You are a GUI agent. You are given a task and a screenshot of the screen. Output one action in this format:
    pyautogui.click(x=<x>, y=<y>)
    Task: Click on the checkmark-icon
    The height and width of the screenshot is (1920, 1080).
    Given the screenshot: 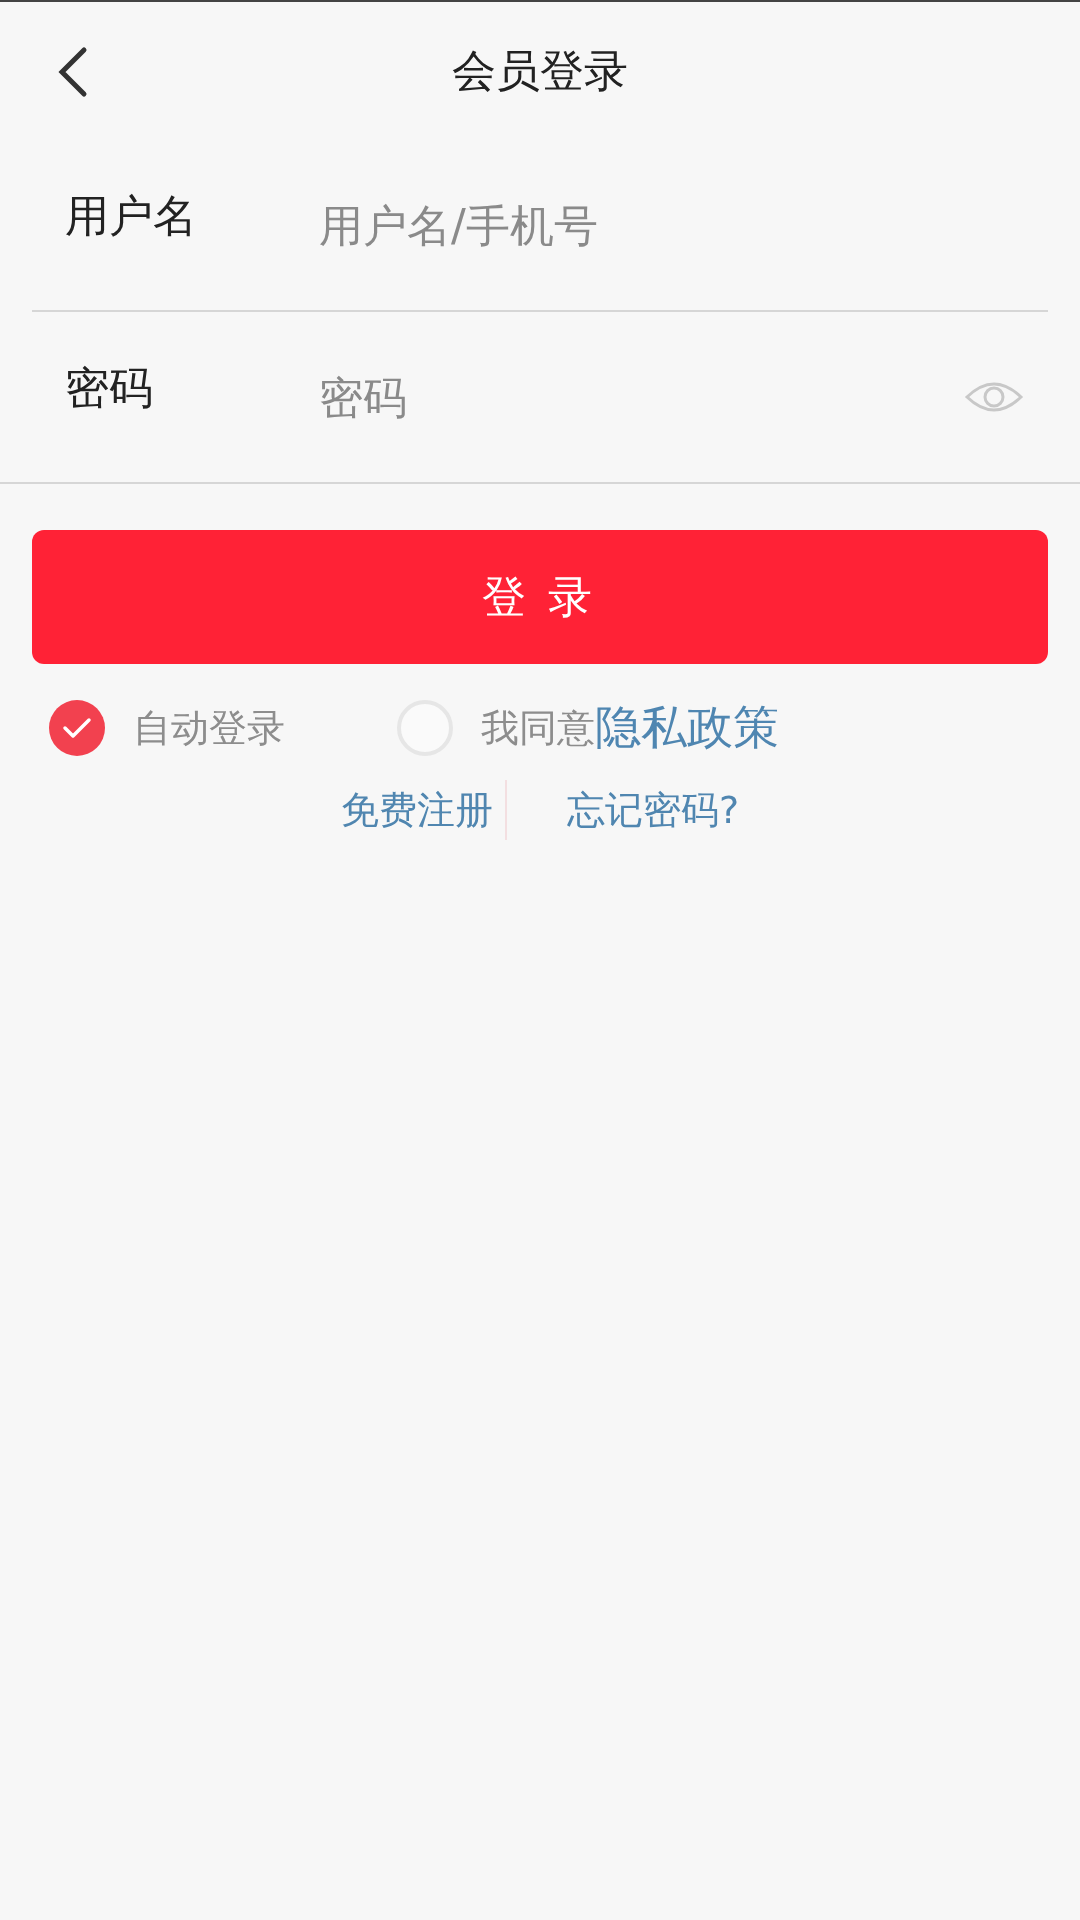 What is the action you would take?
    pyautogui.click(x=77, y=728)
    